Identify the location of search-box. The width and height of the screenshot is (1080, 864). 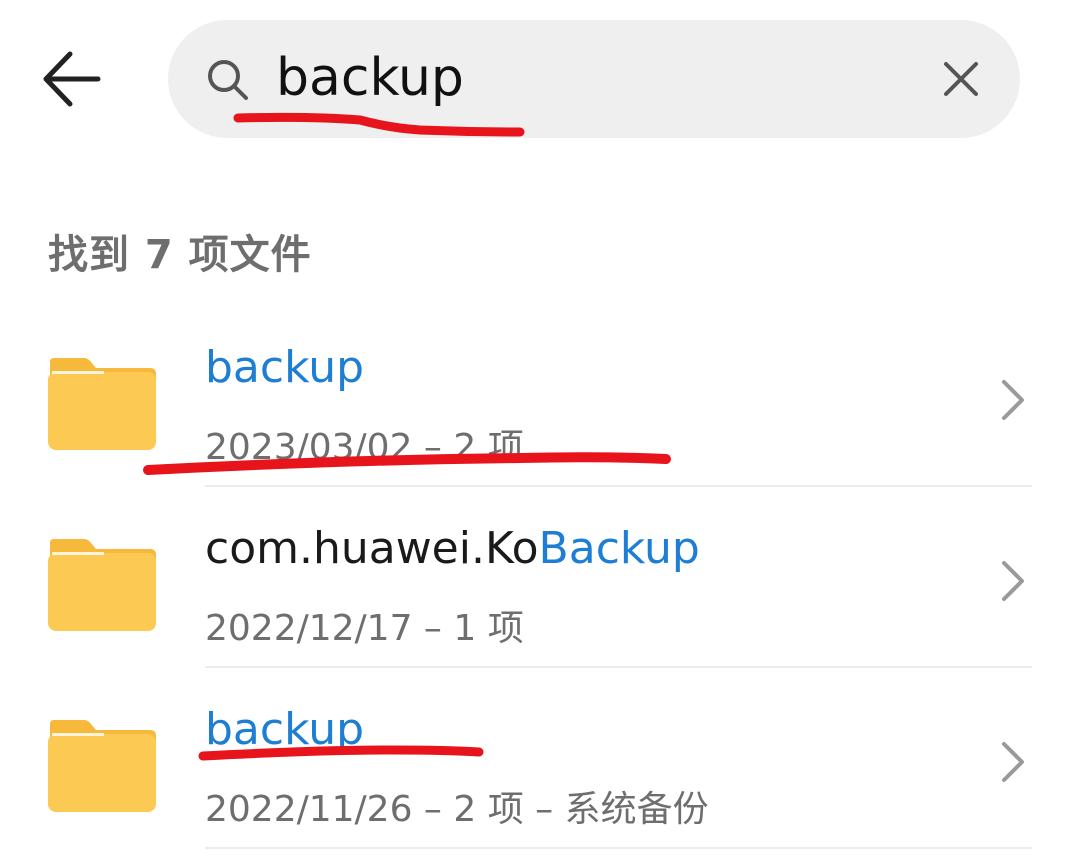
(594, 79).